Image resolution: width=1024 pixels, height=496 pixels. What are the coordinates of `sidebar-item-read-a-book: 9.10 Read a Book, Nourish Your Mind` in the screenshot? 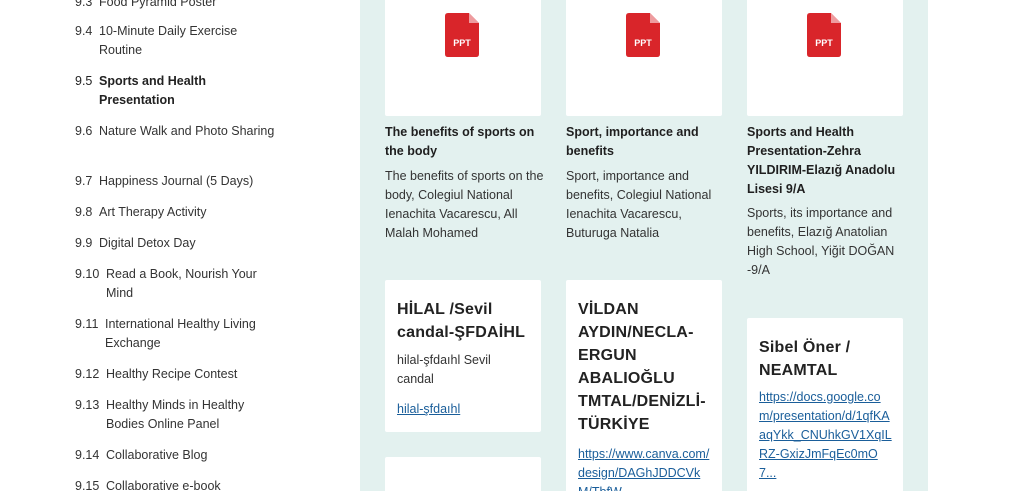 It's located at (175, 284).